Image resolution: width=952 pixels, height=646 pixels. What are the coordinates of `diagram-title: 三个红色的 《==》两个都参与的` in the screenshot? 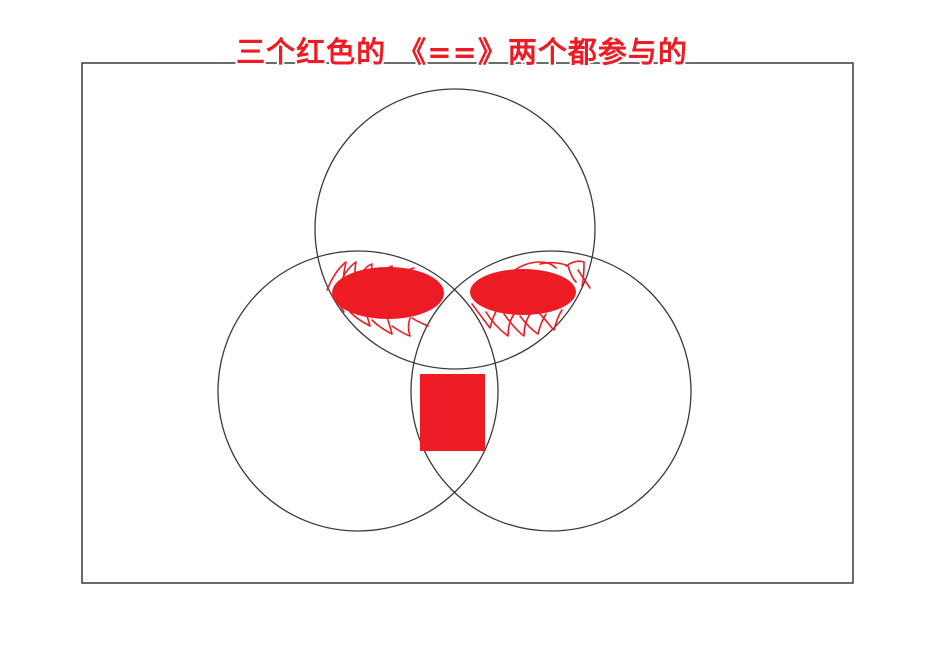 It's located at (462, 52).